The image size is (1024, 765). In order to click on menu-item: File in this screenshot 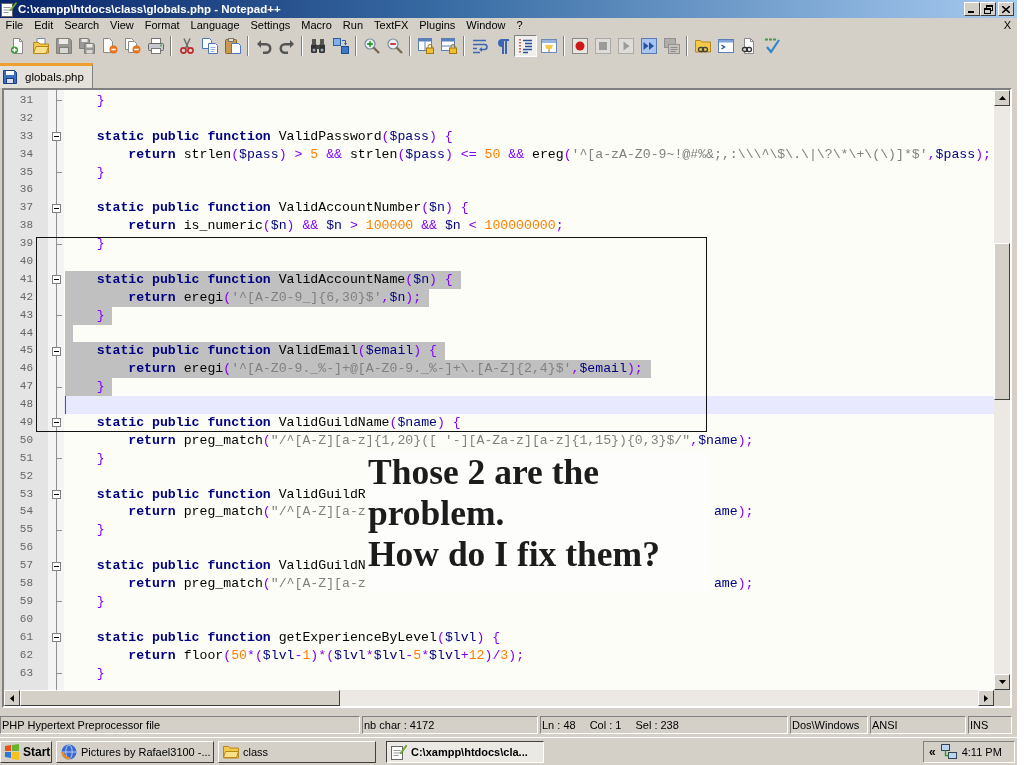, I will do `click(14, 25)`.